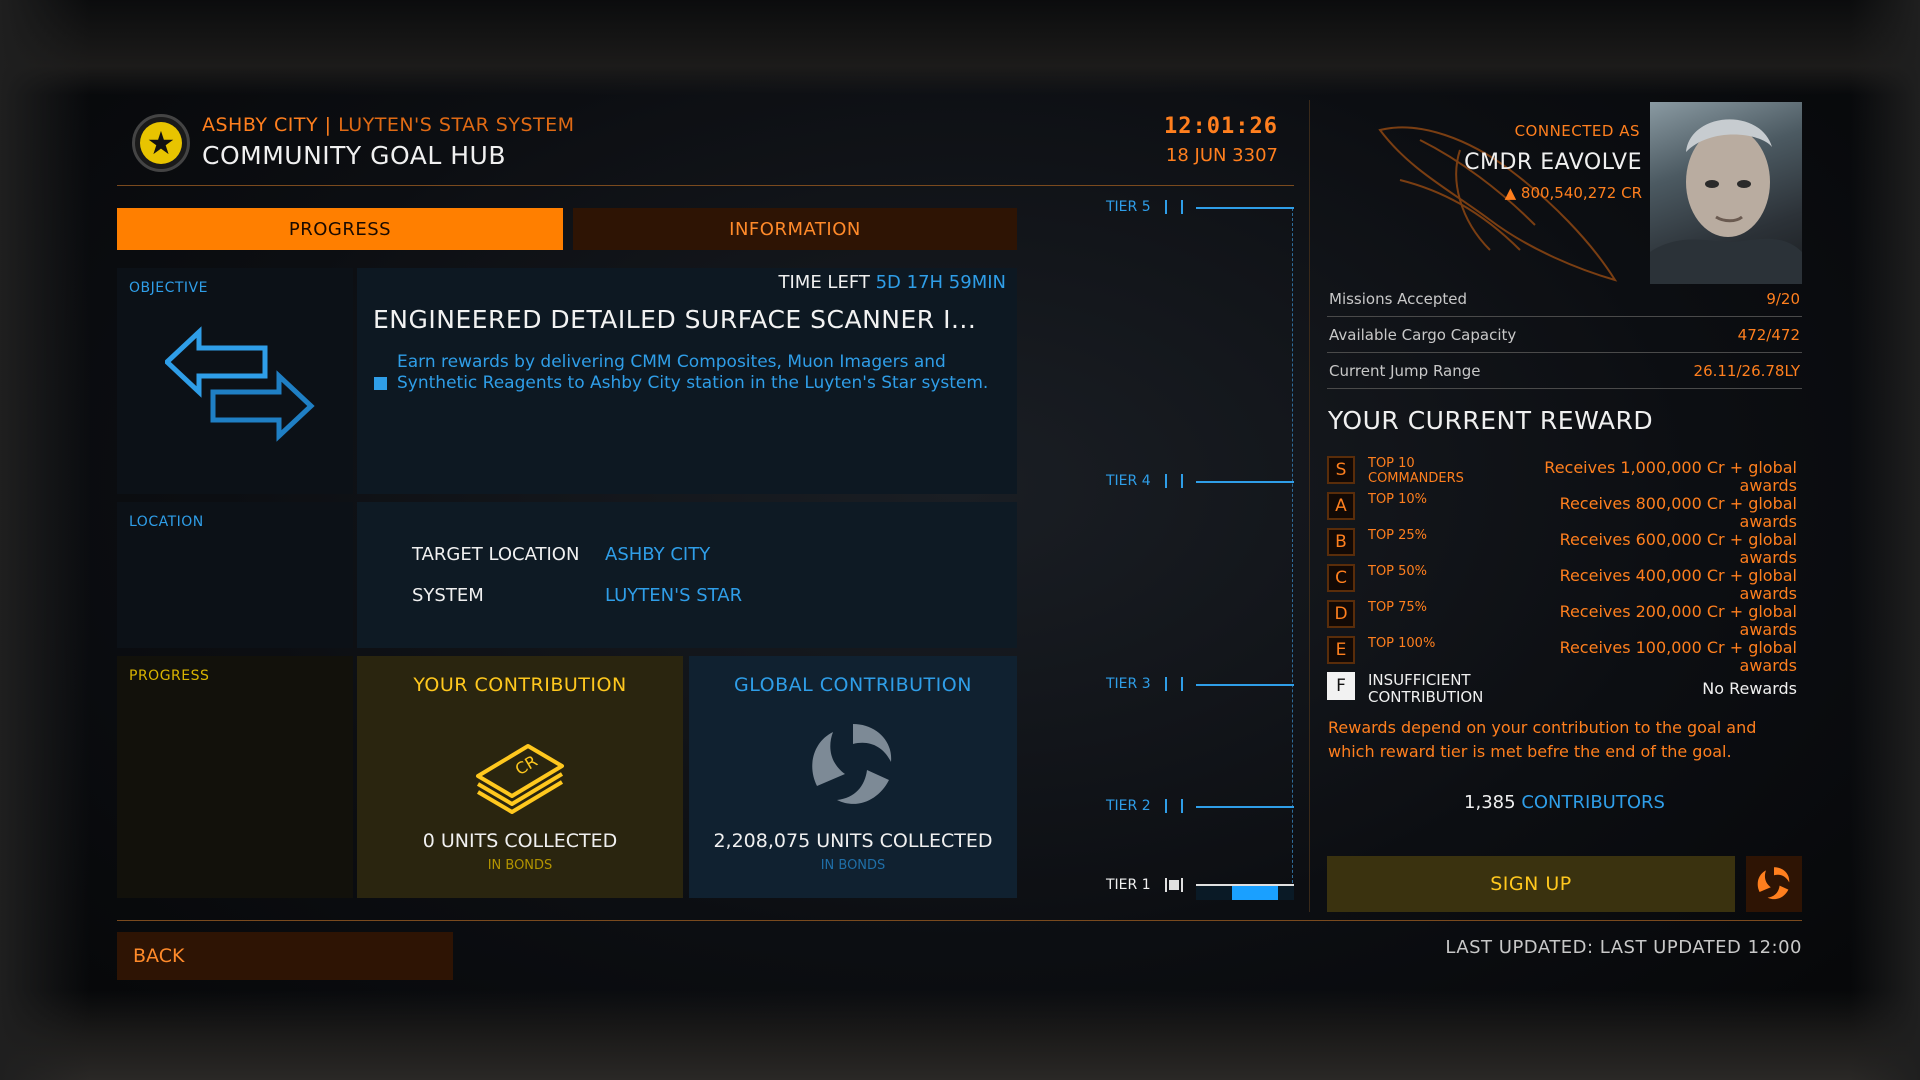  I want to click on tier-5-marker, so click(1174, 207).